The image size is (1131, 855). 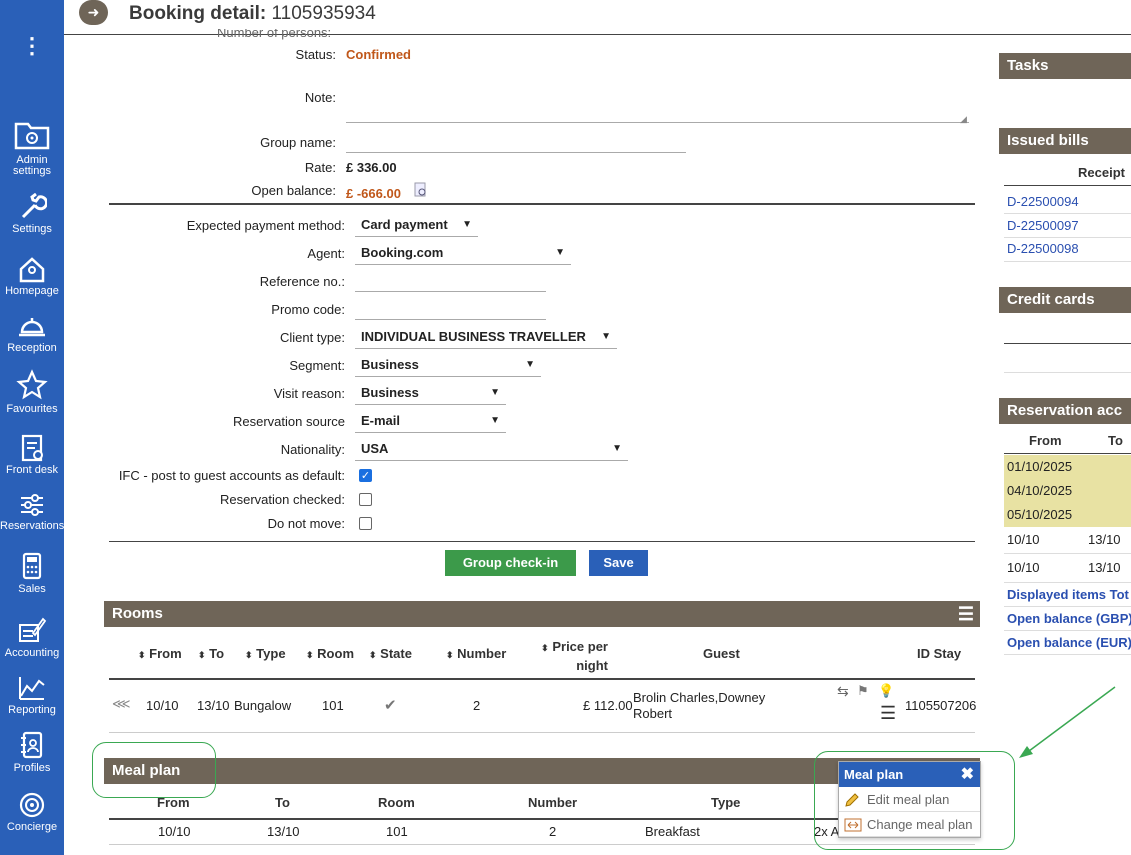 I want to click on open-balance-eur-label: Open balance (EUR), so click(x=1069, y=642).